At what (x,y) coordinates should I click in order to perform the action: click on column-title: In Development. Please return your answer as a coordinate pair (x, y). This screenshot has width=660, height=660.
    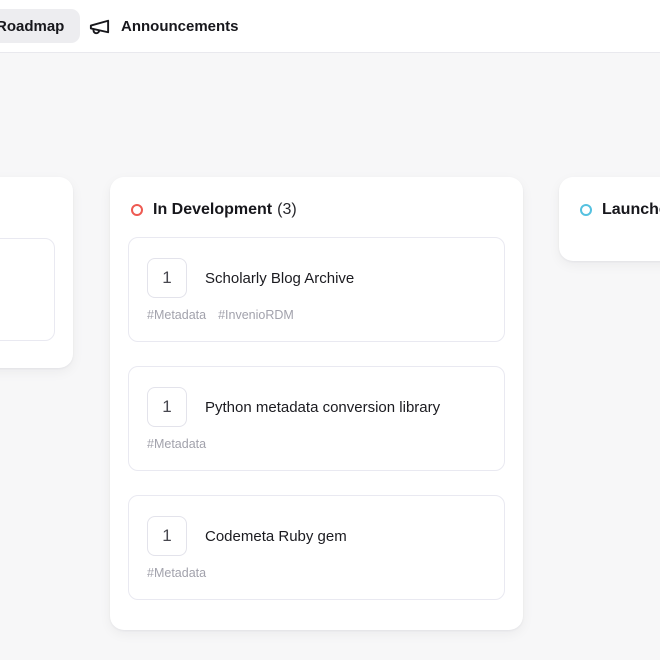
    Looking at the image, I should click on (213, 209).